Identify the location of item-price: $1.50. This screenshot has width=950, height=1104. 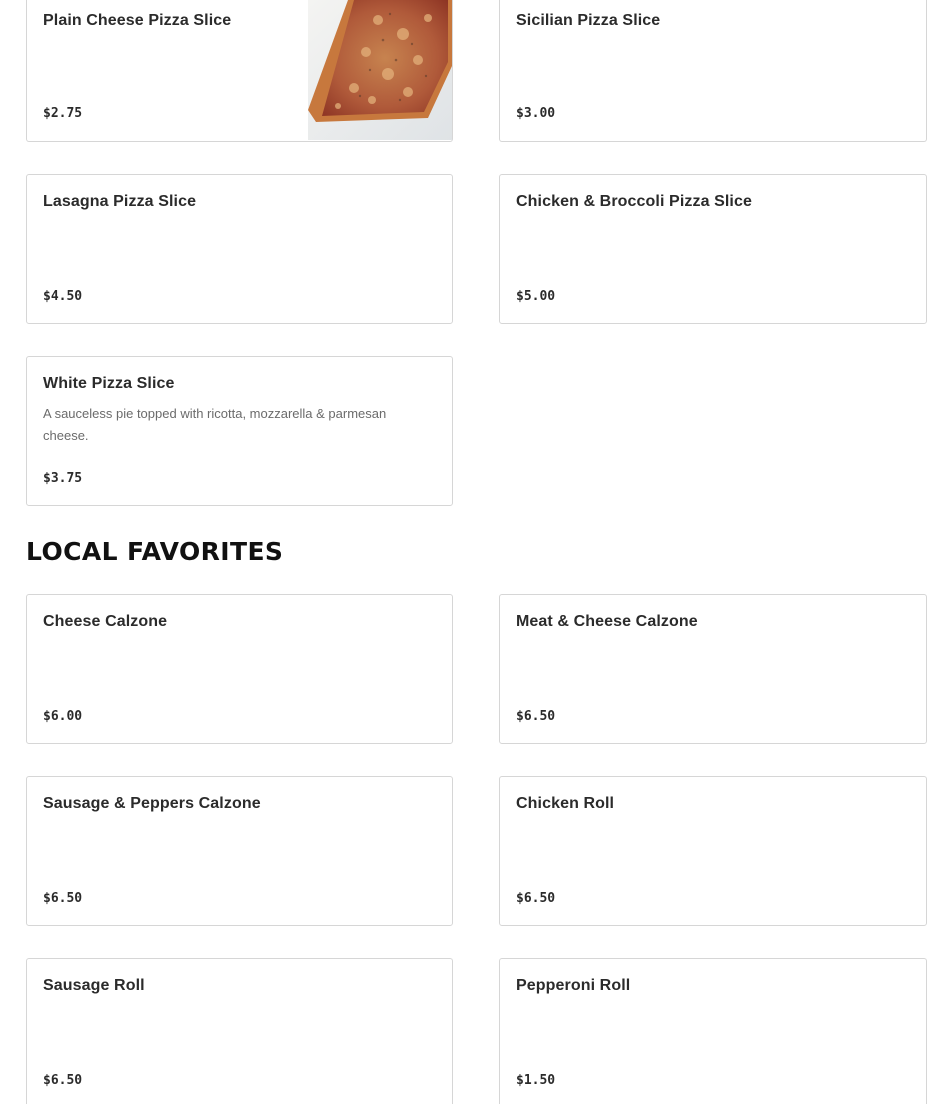
(536, 1080).